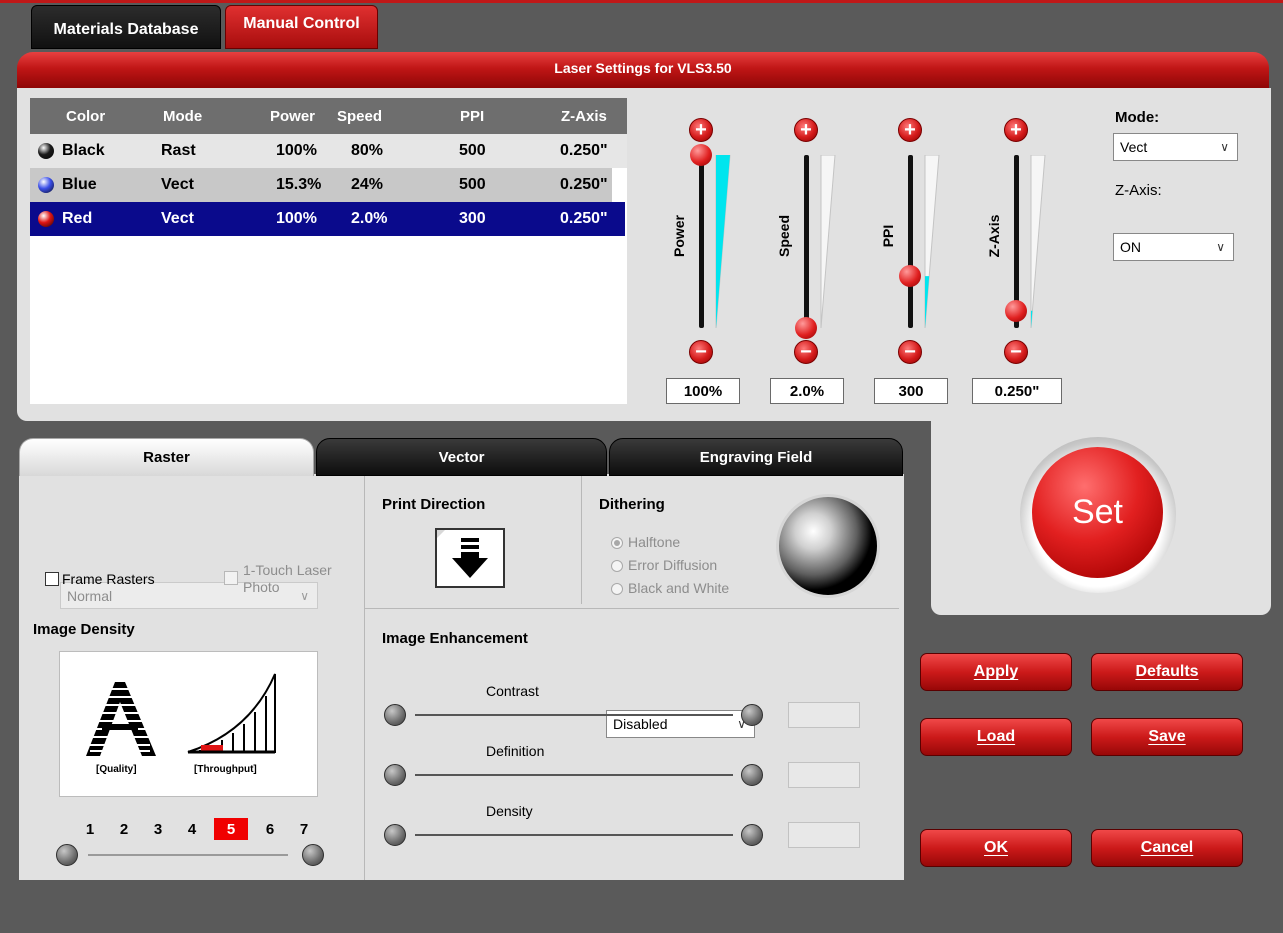 This screenshot has height=933, width=1283. Describe the element at coordinates (703, 391) in the screenshot. I see `power-value-box: 100%` at that location.